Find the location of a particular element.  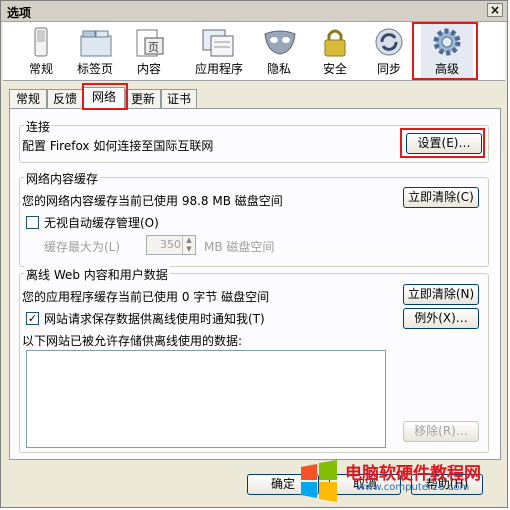

watermark-url: www.computer26.com is located at coordinates (413, 487).